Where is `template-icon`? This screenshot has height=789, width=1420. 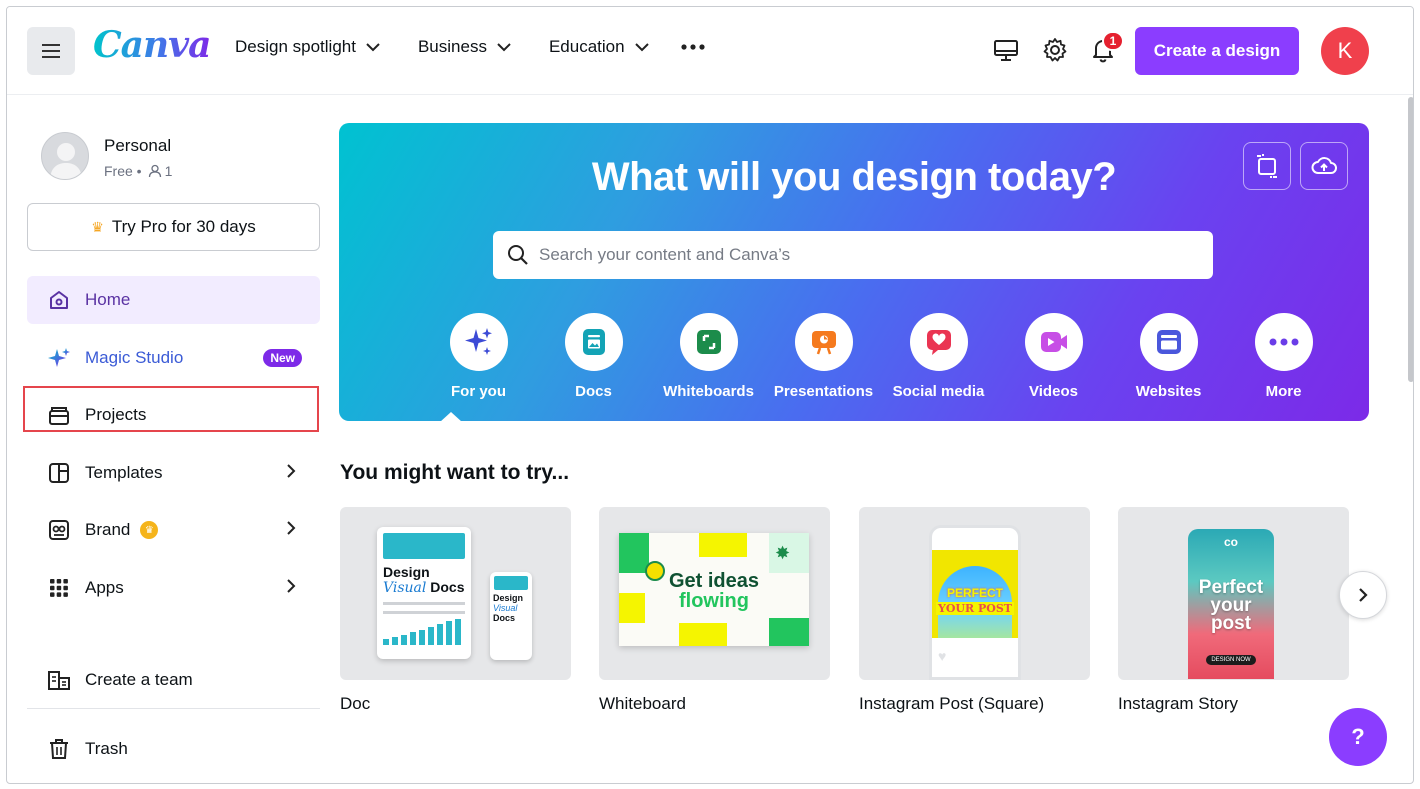 template-icon is located at coordinates (59, 473).